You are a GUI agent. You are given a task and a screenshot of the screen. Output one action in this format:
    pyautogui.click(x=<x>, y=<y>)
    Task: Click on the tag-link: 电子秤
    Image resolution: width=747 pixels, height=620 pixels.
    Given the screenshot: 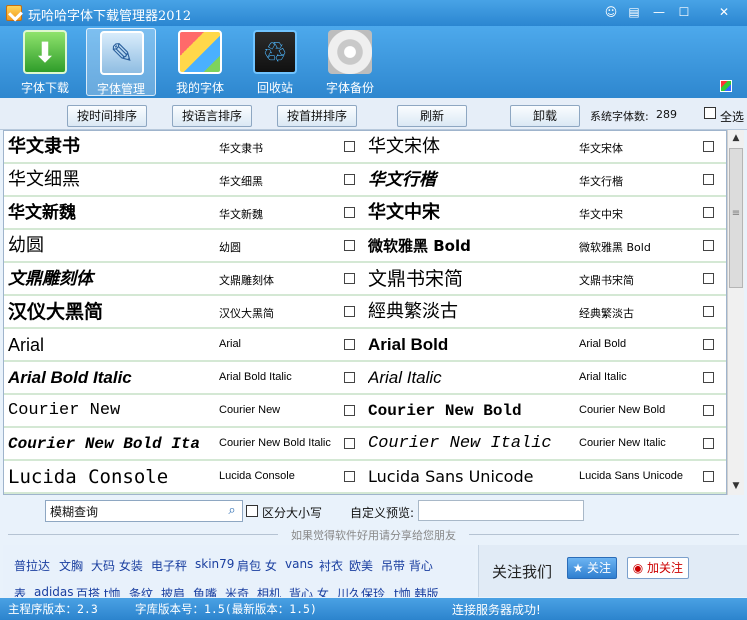 What is the action you would take?
    pyautogui.click(x=169, y=565)
    